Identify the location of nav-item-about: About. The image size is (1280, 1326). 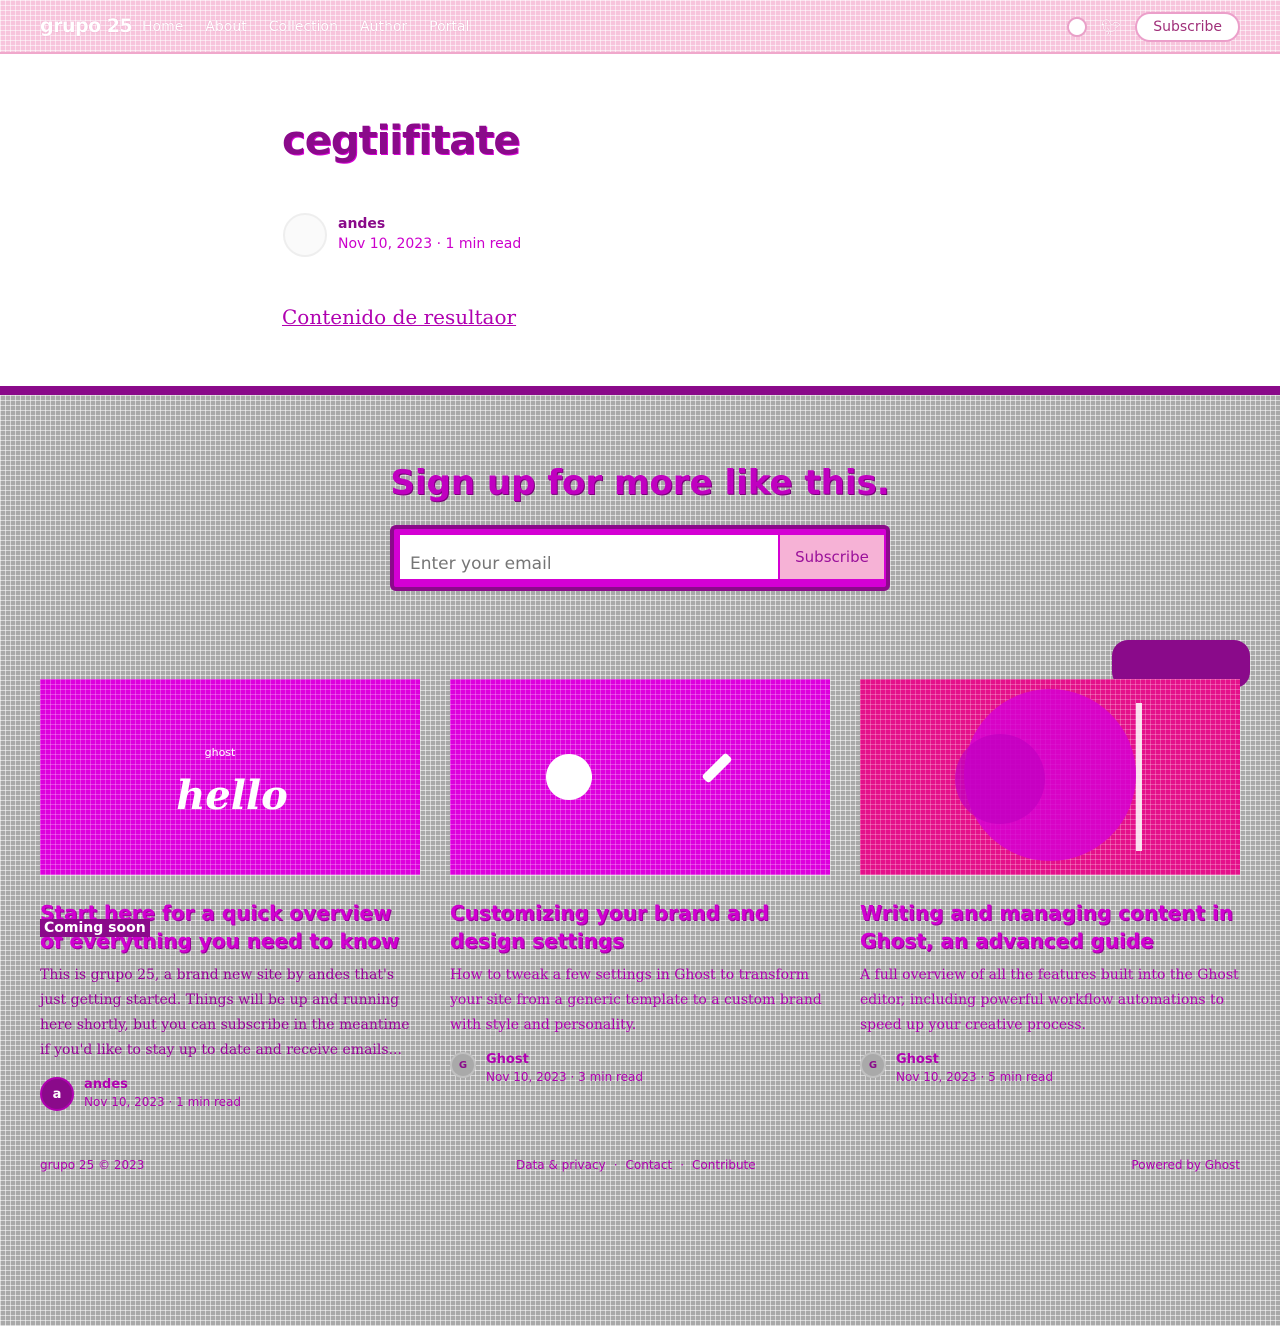
(225, 27).